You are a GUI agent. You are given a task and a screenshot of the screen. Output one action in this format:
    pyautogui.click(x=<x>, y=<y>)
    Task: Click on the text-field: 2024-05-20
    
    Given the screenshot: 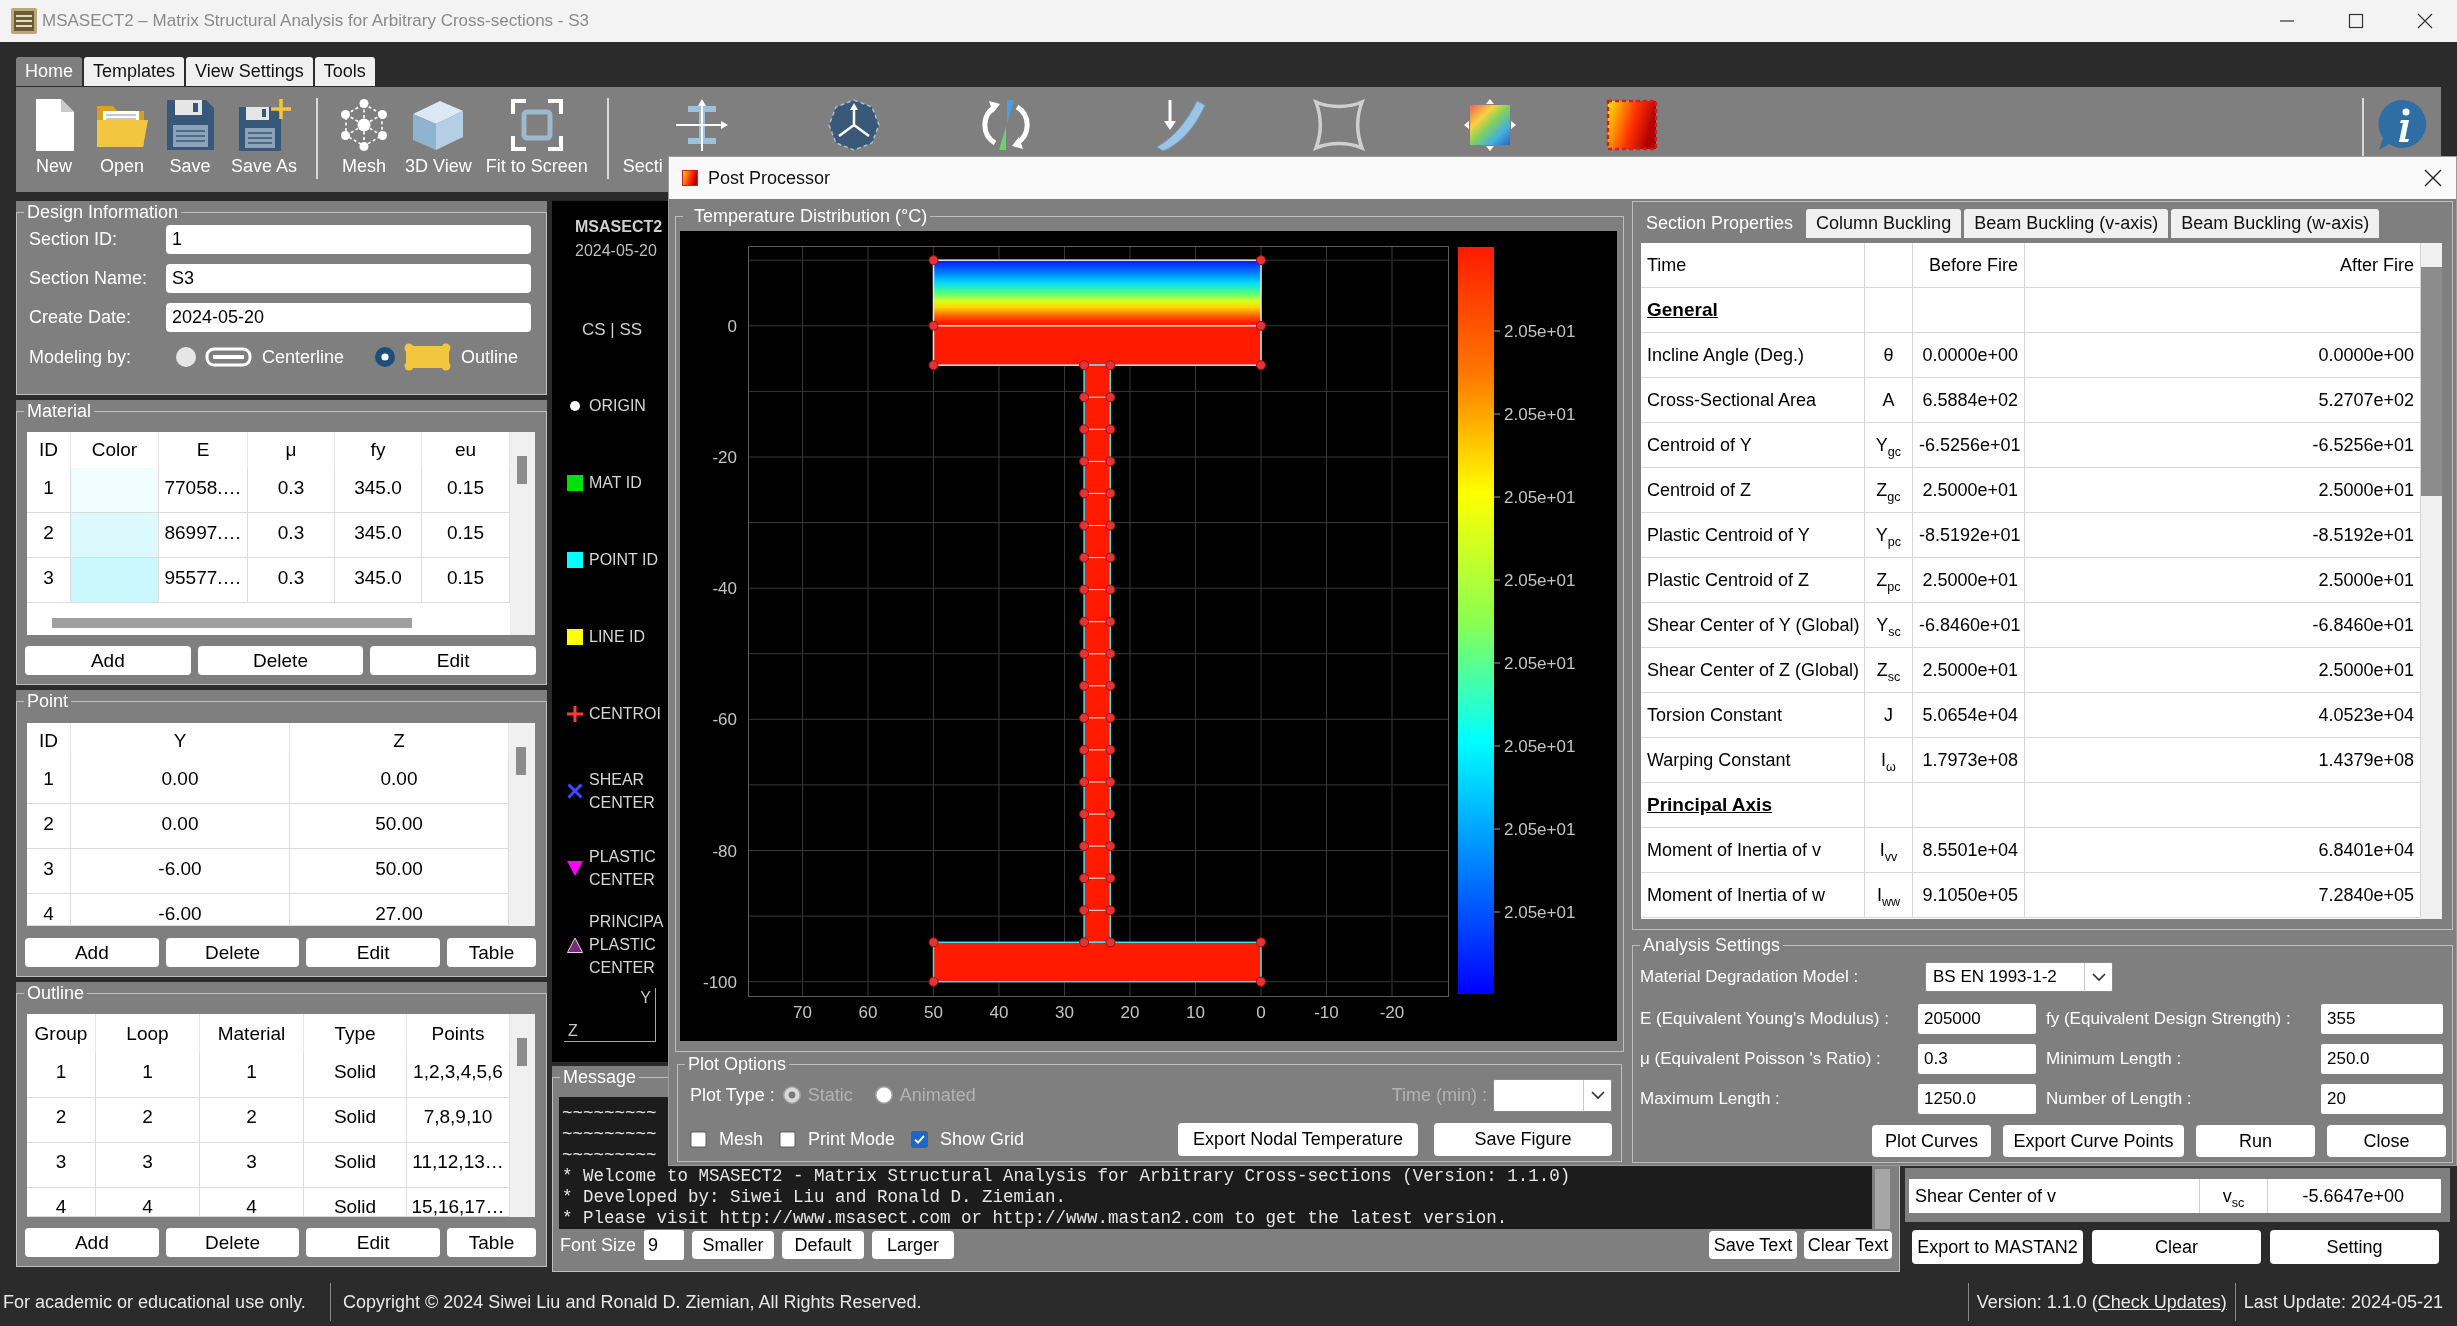 What is the action you would take?
    pyautogui.click(x=348, y=317)
    